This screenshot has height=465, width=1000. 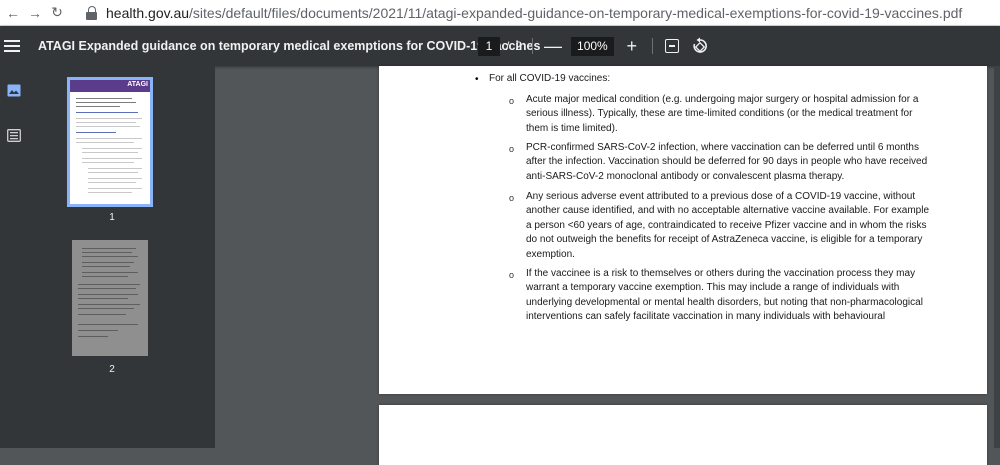 I want to click on menu-icon, so click(x=12, y=46).